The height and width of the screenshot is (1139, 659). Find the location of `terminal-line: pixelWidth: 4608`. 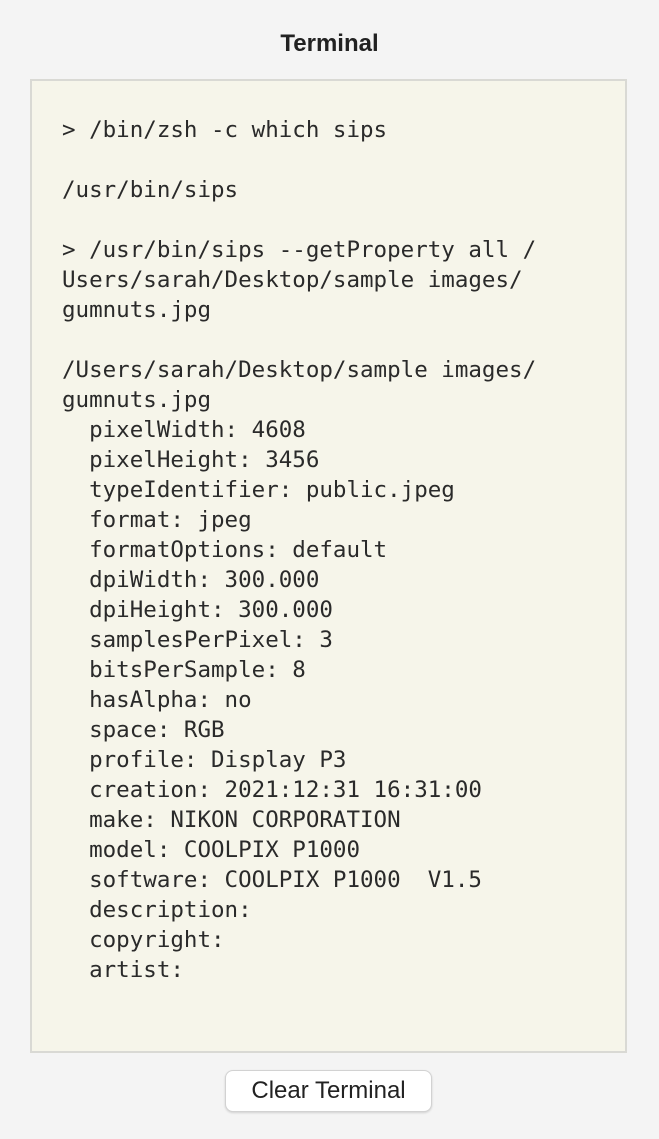

terminal-line: pixelWidth: 4608 is located at coordinates (184, 430).